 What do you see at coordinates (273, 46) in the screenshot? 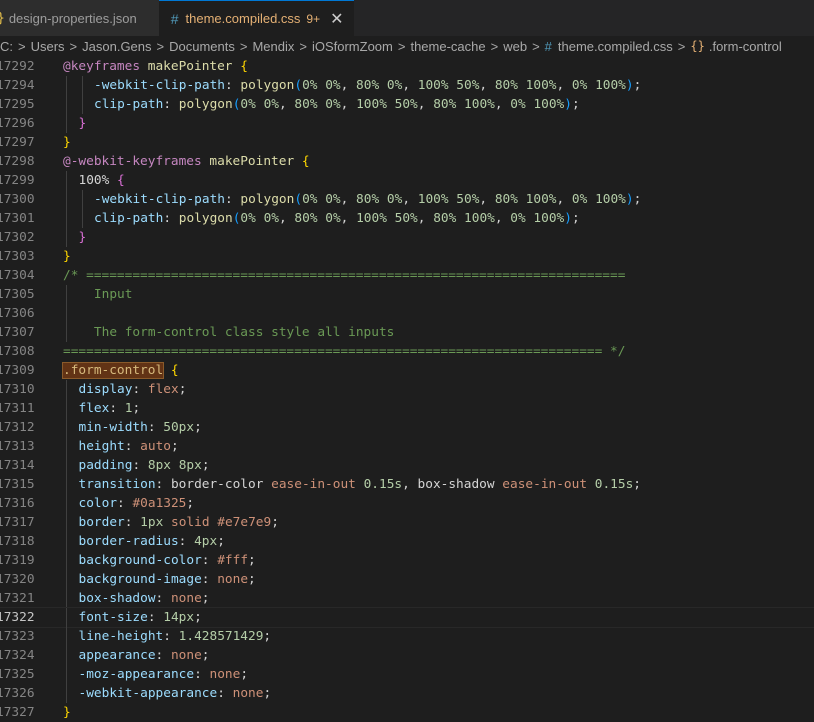
I see `breadcrumb-label: Mendix` at bounding box center [273, 46].